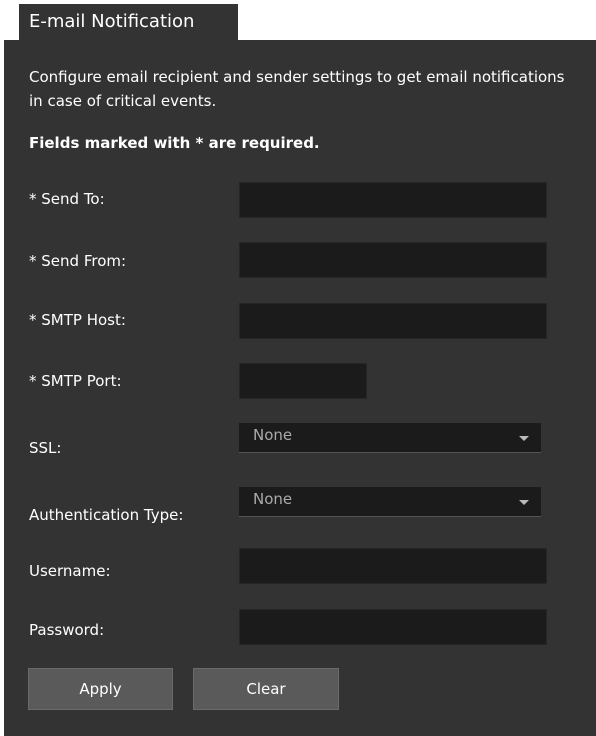  I want to click on clear-button: Clear, so click(266, 689).